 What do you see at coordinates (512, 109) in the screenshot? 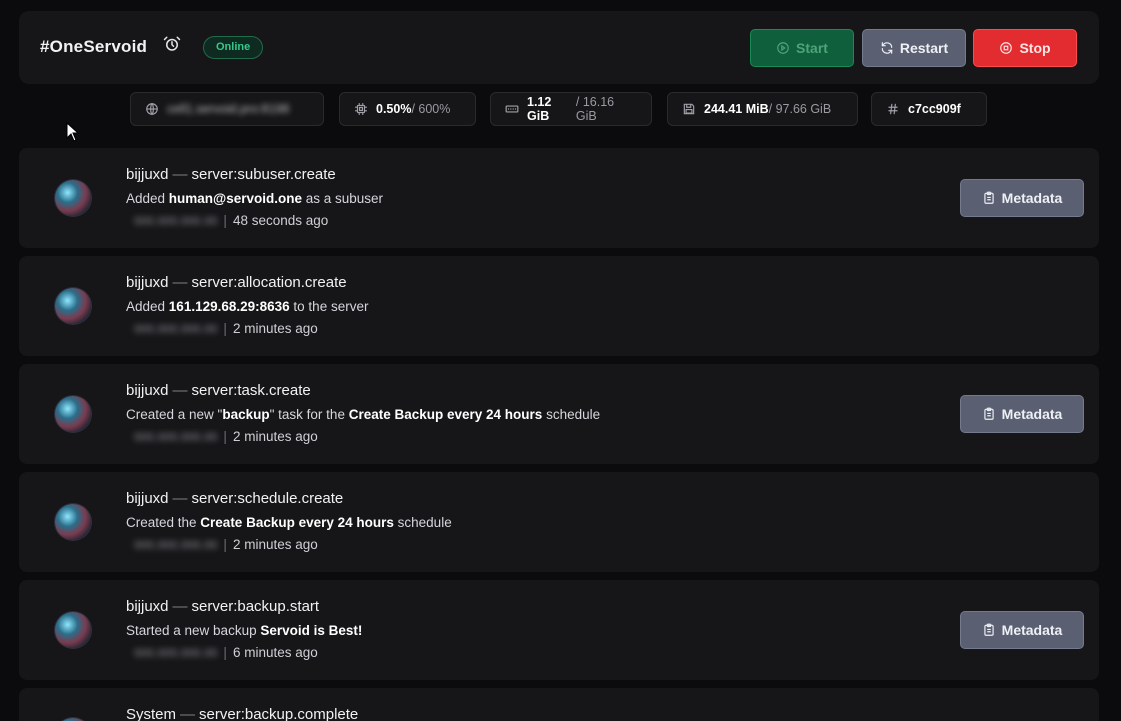
I see `memory-icon` at bounding box center [512, 109].